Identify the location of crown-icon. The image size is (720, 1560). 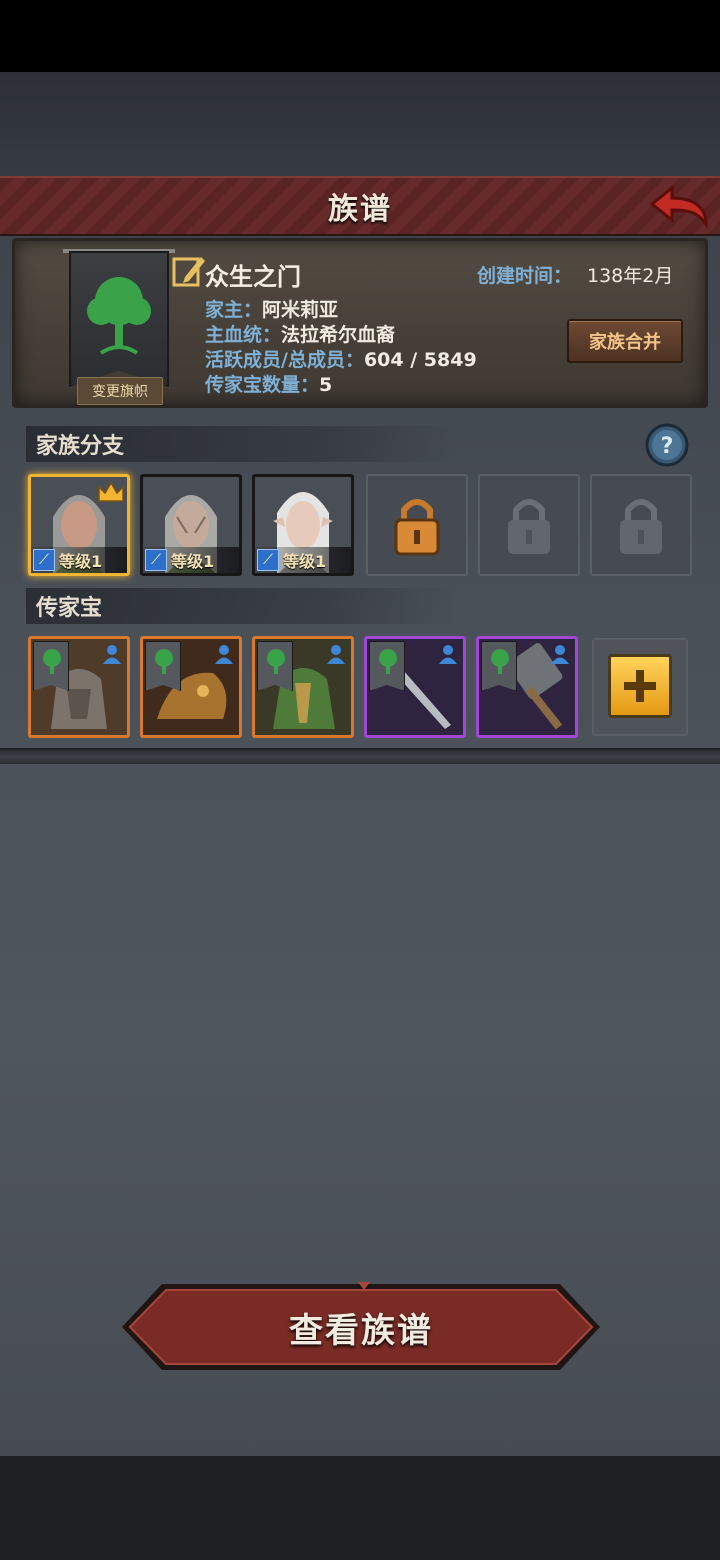
(111, 491).